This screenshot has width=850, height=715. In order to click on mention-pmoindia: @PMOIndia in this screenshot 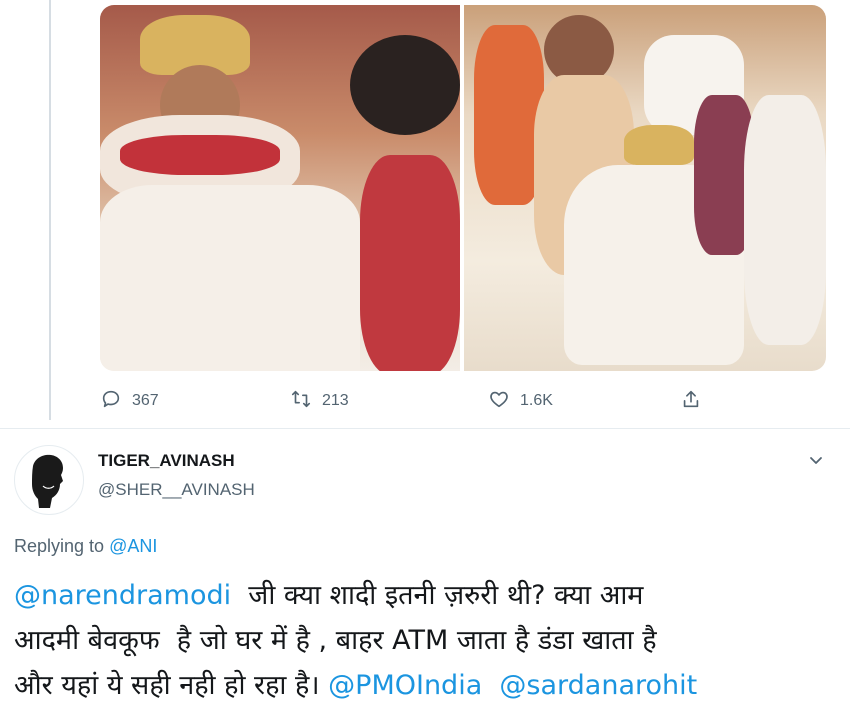, I will do `click(405, 685)`.